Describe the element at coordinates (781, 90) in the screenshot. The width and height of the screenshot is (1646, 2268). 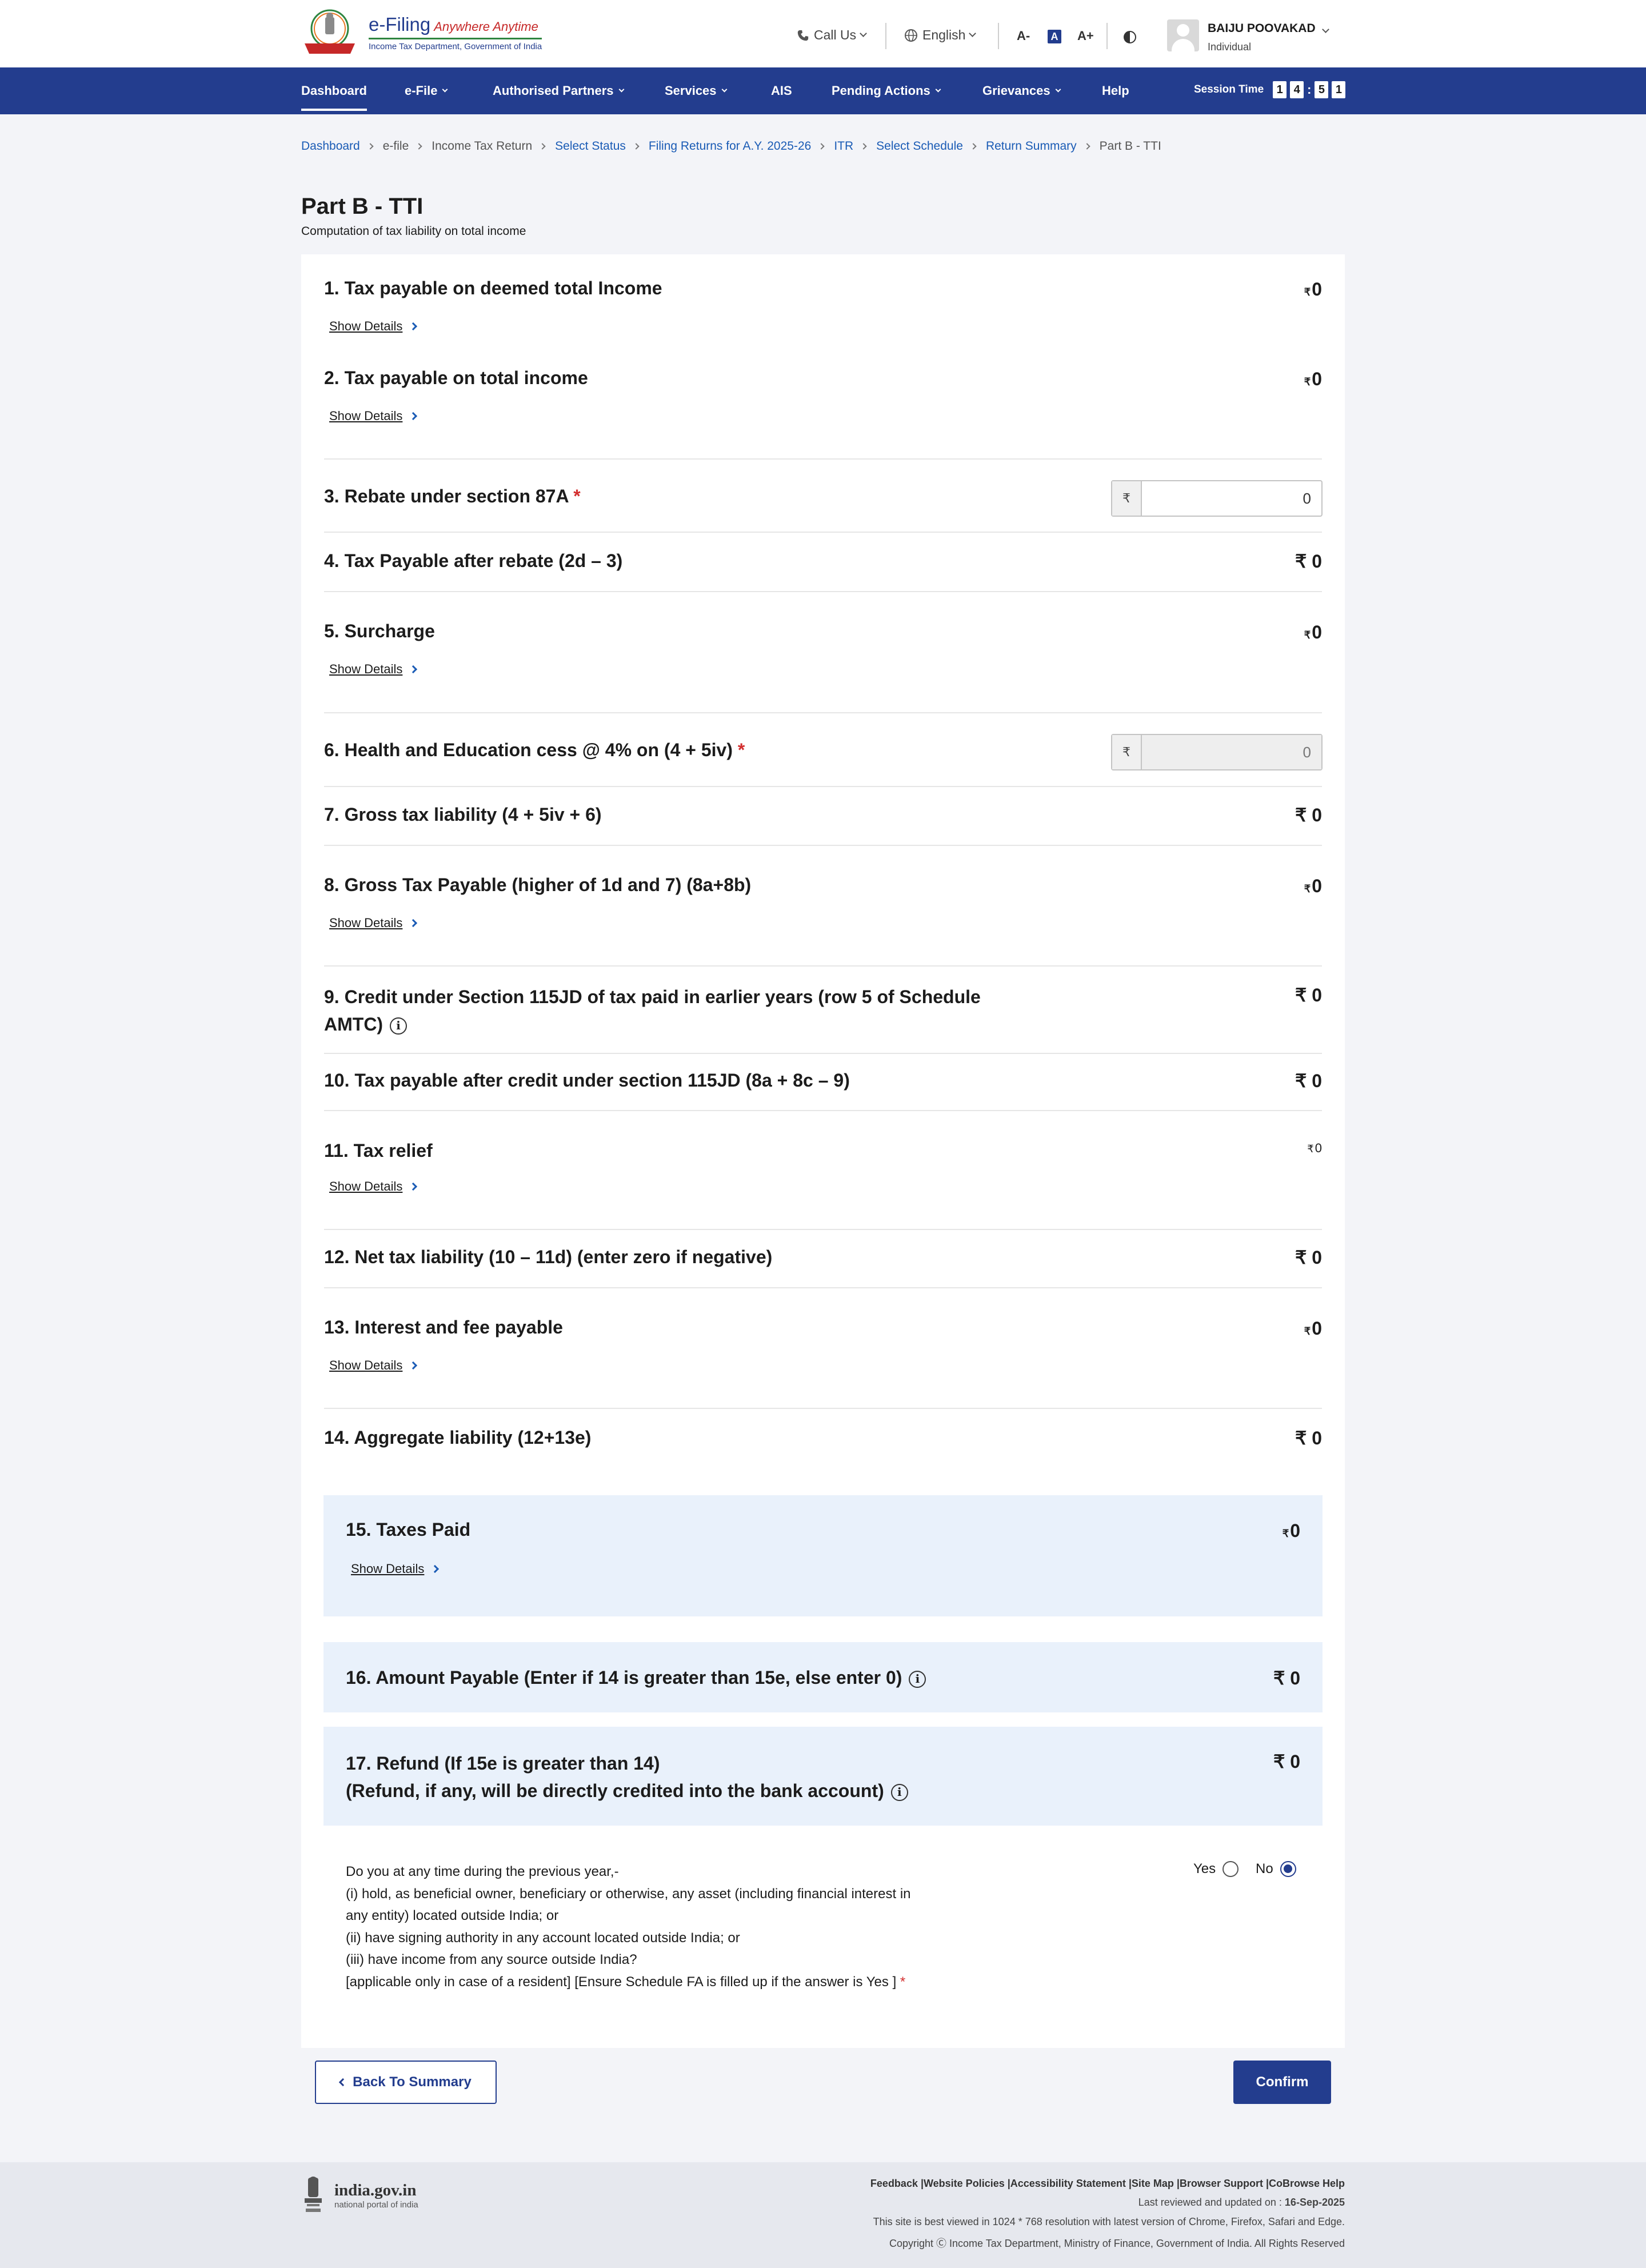
I see `nav-ais: AIS` at that location.